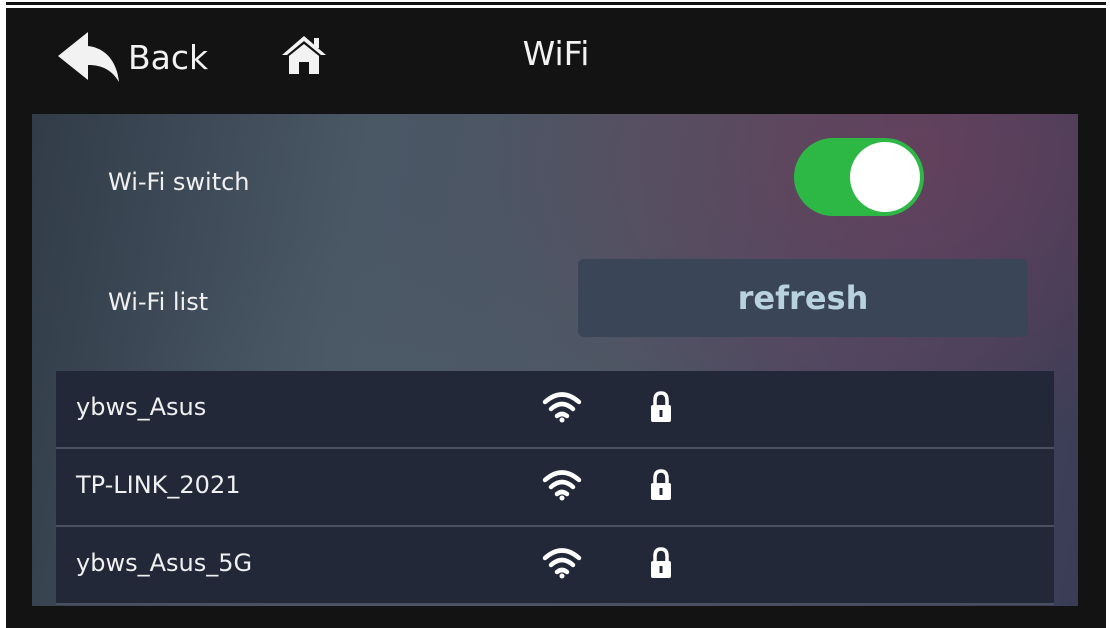 The width and height of the screenshot is (1110, 628). I want to click on network-ssid: ybws_Asus_5G, so click(164, 563).